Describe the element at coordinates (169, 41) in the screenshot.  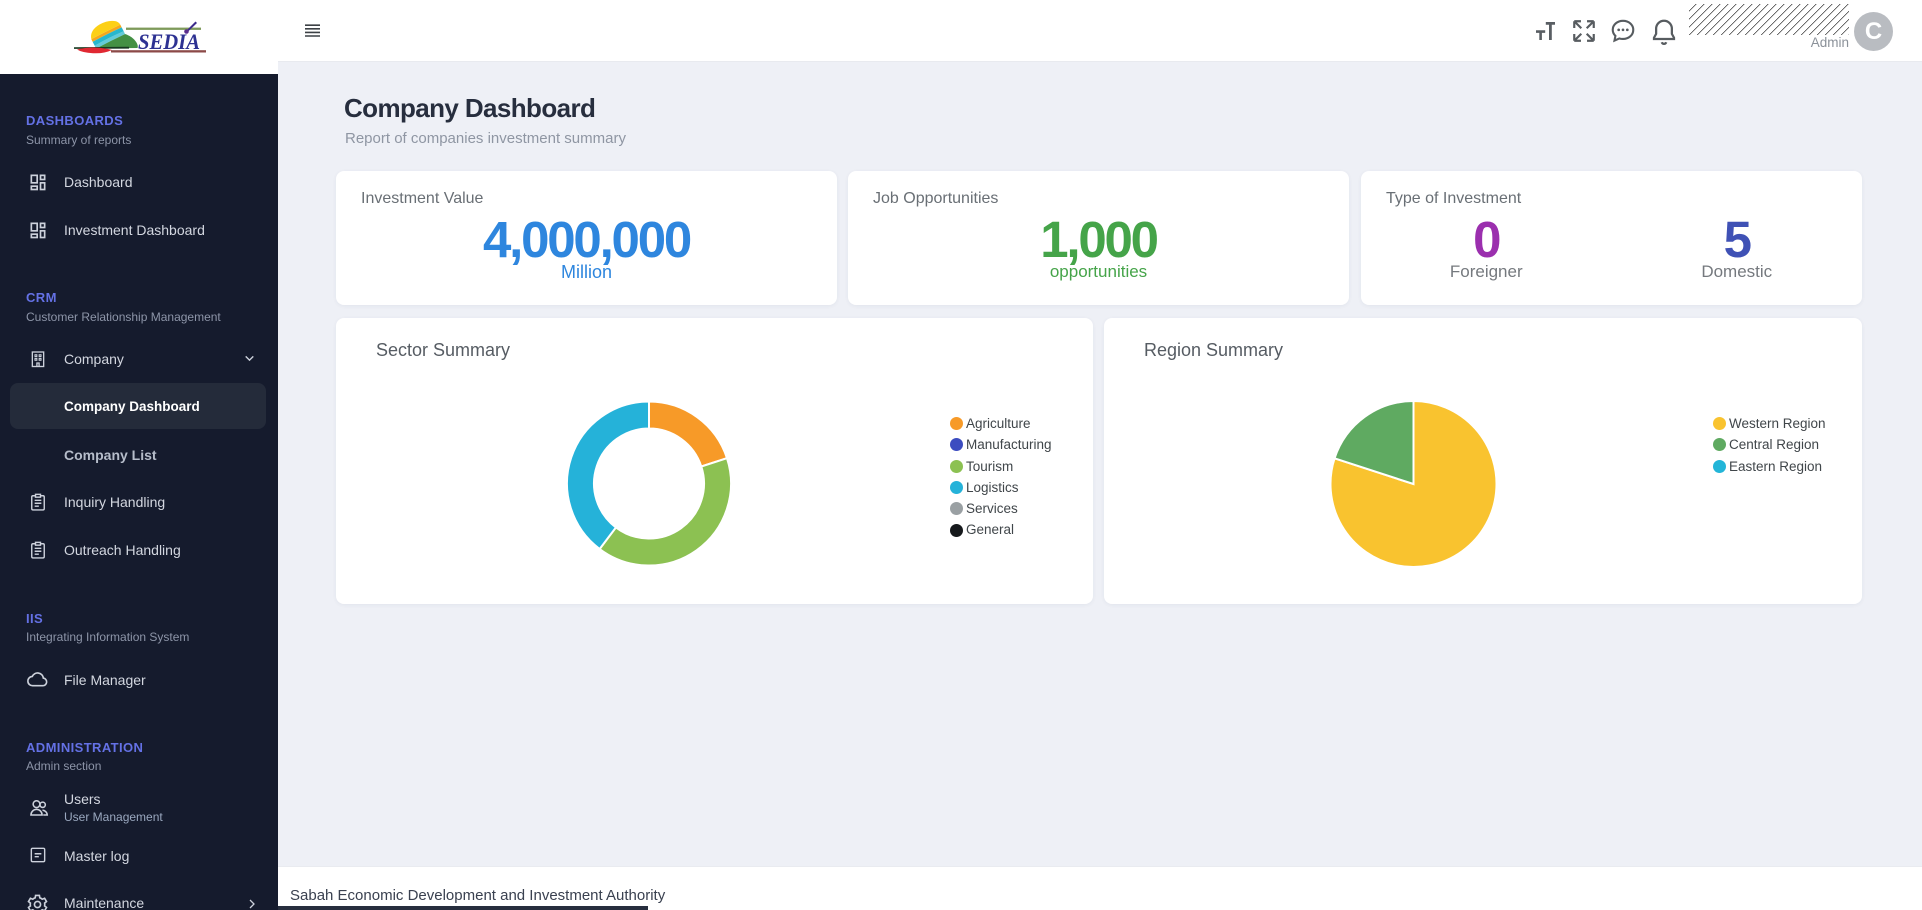
I see `svg-text: SEDIA` at that location.